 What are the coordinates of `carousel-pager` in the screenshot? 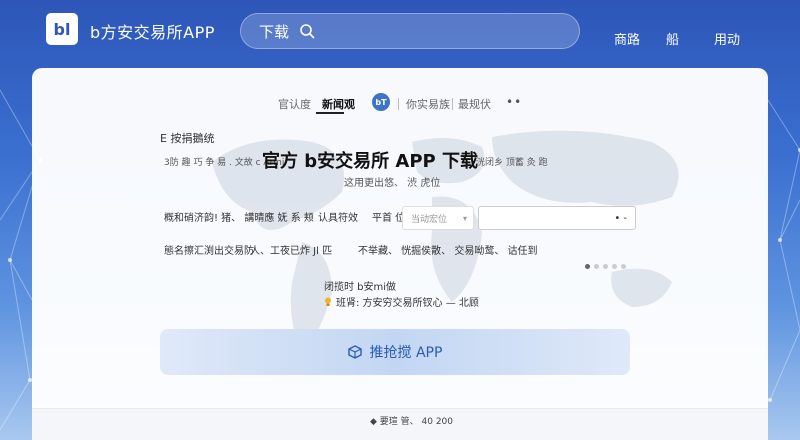 It's located at (605, 266).